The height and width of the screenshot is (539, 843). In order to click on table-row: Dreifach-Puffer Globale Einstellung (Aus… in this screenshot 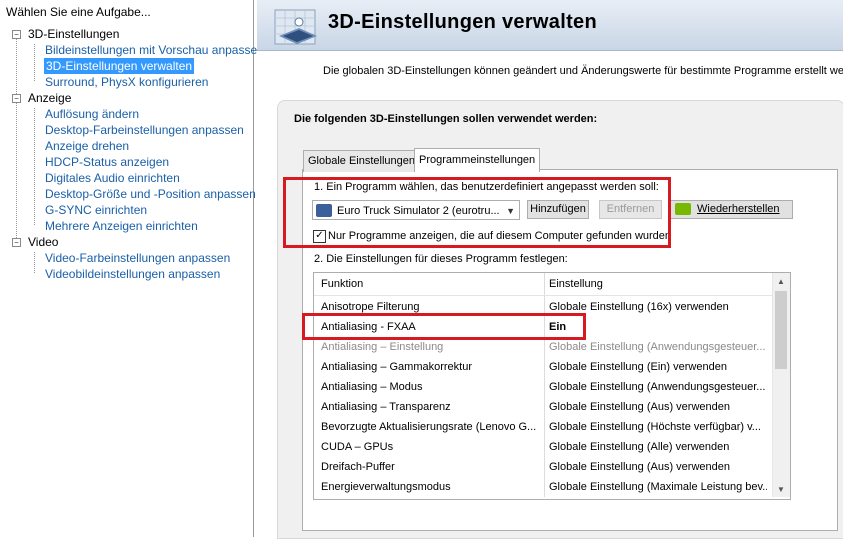, I will do `click(543, 467)`.